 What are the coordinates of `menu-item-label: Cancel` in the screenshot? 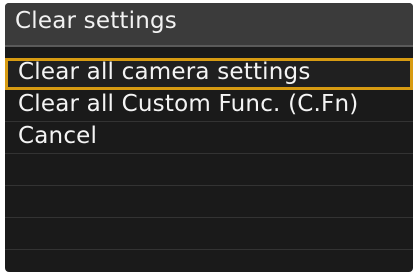 It's located at (58, 136).